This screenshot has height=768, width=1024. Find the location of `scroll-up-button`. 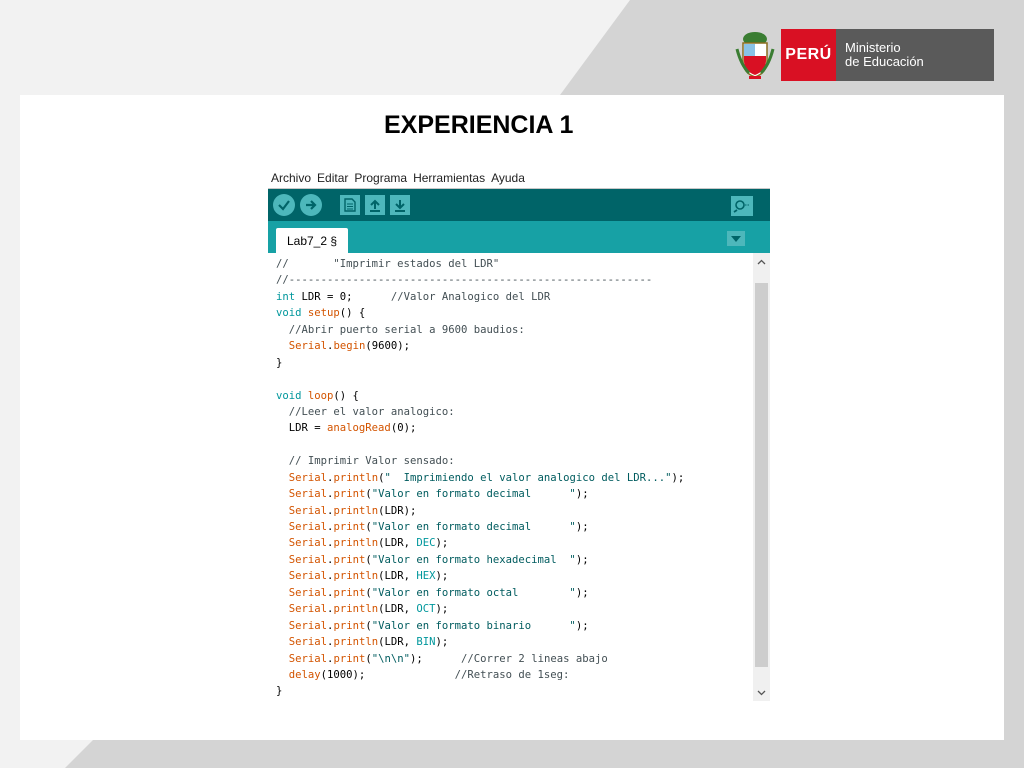

scroll-up-button is located at coordinates (761, 261).